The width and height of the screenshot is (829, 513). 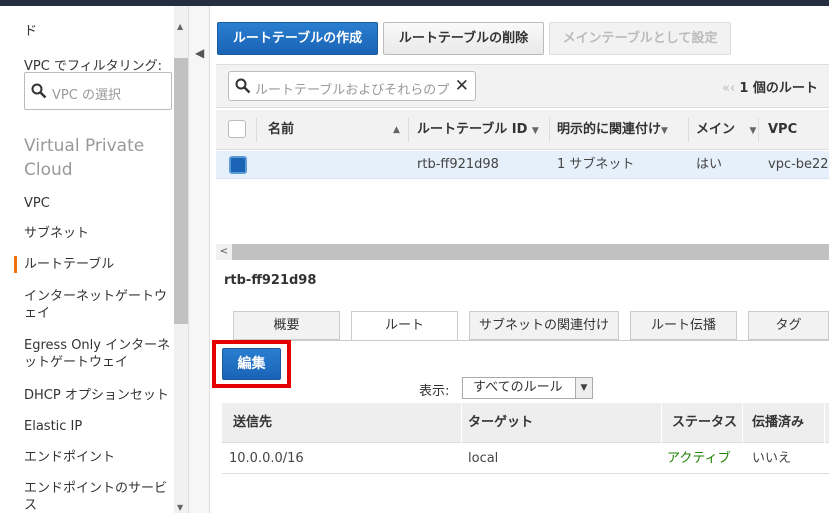 I want to click on pagination: «‹ 1 個のルート, so click(x=770, y=86).